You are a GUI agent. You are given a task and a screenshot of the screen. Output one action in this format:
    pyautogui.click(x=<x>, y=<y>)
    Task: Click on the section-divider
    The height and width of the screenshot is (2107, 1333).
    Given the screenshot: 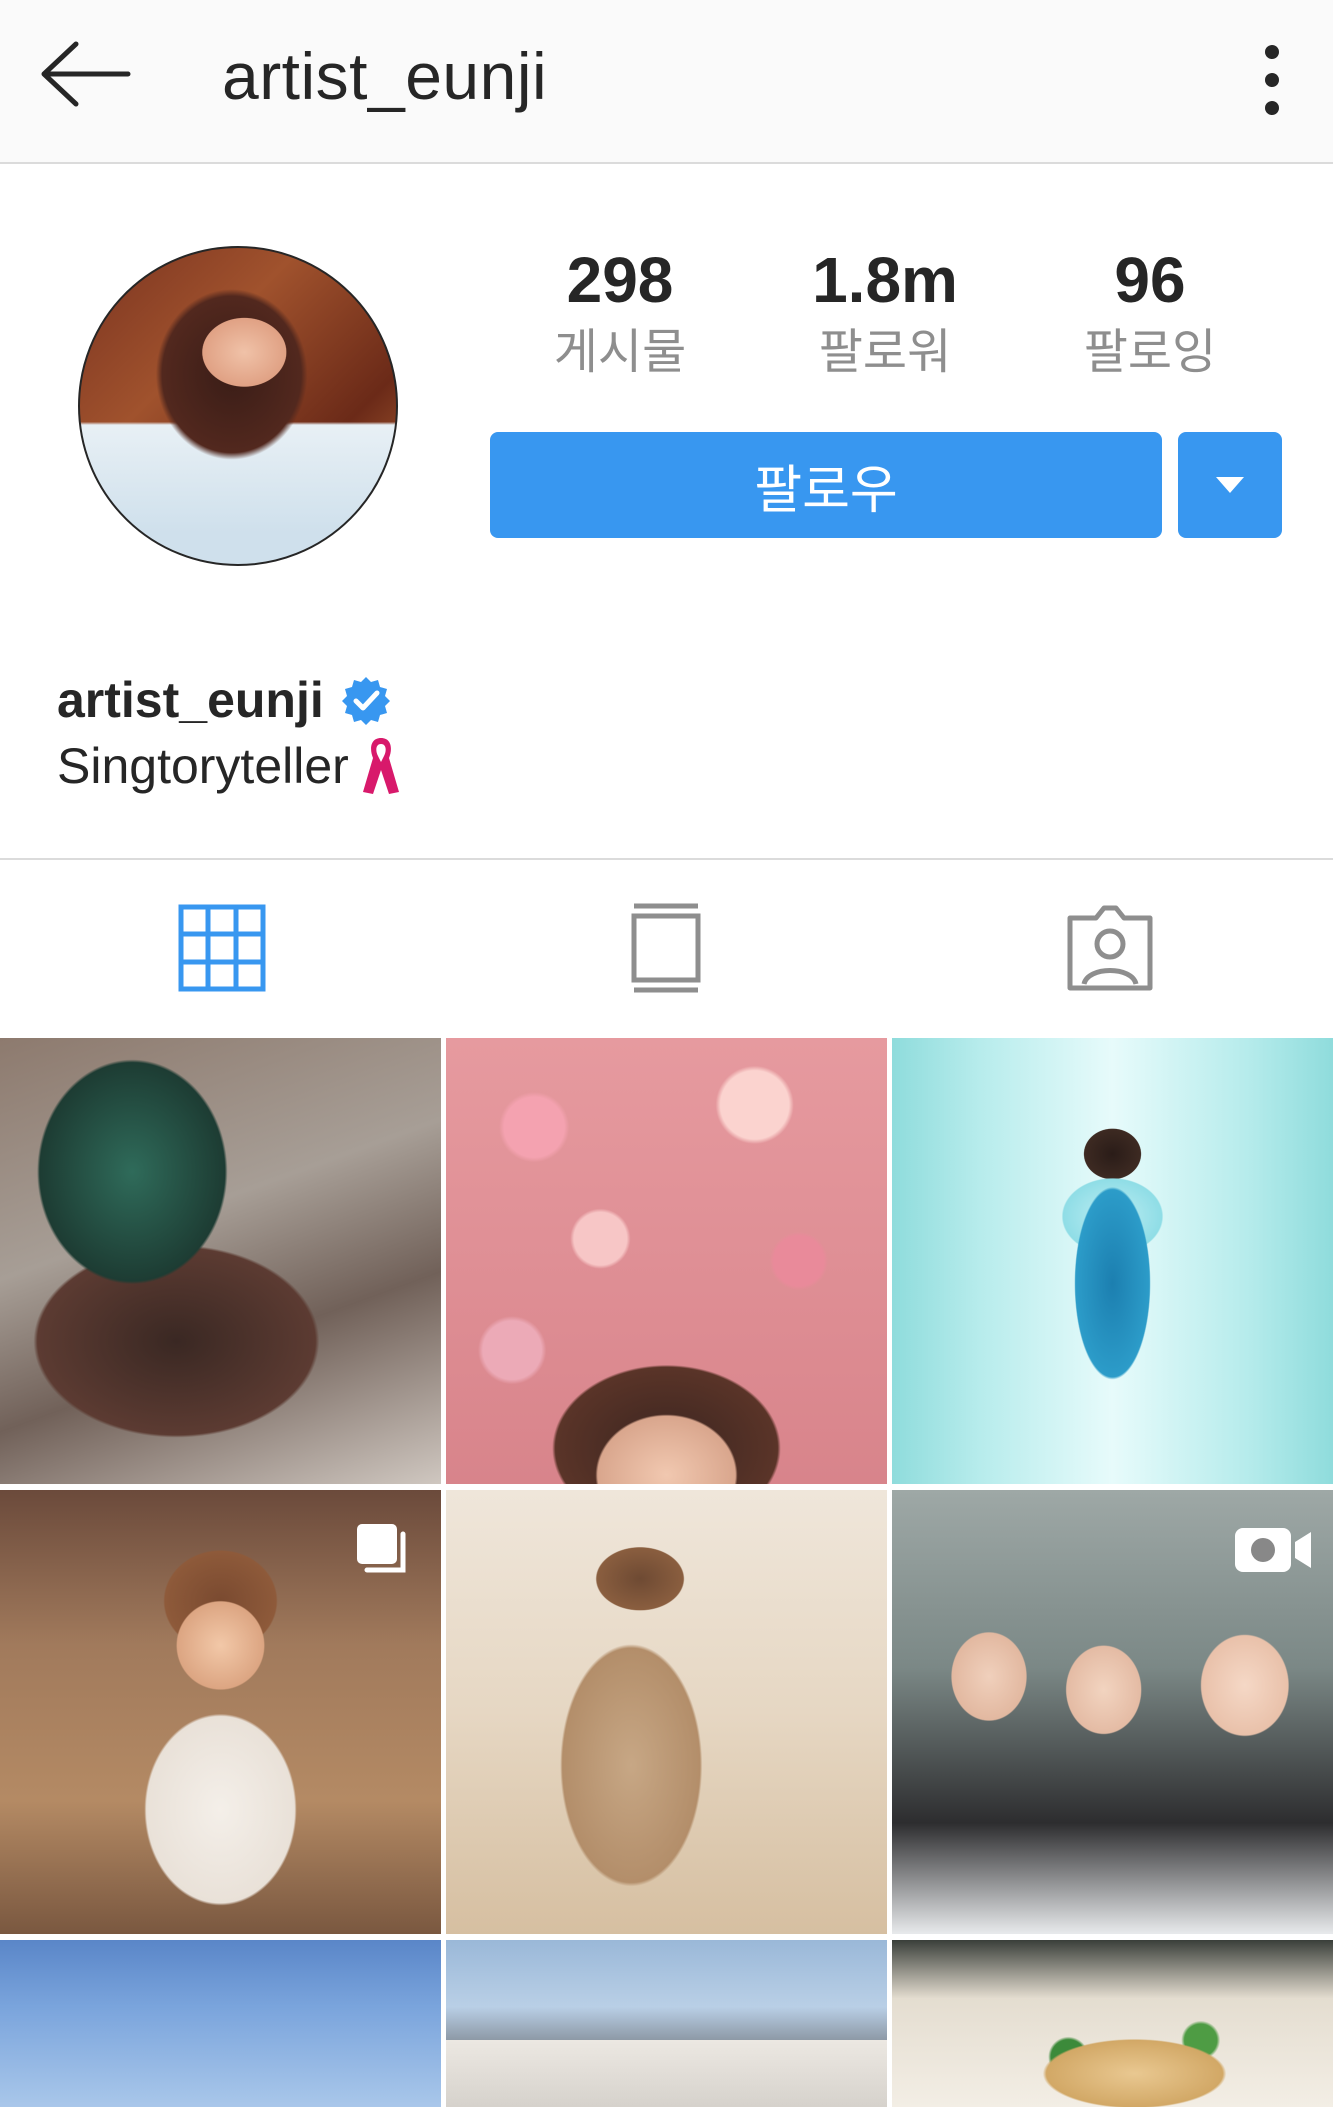 What is the action you would take?
    pyautogui.click(x=666, y=859)
    